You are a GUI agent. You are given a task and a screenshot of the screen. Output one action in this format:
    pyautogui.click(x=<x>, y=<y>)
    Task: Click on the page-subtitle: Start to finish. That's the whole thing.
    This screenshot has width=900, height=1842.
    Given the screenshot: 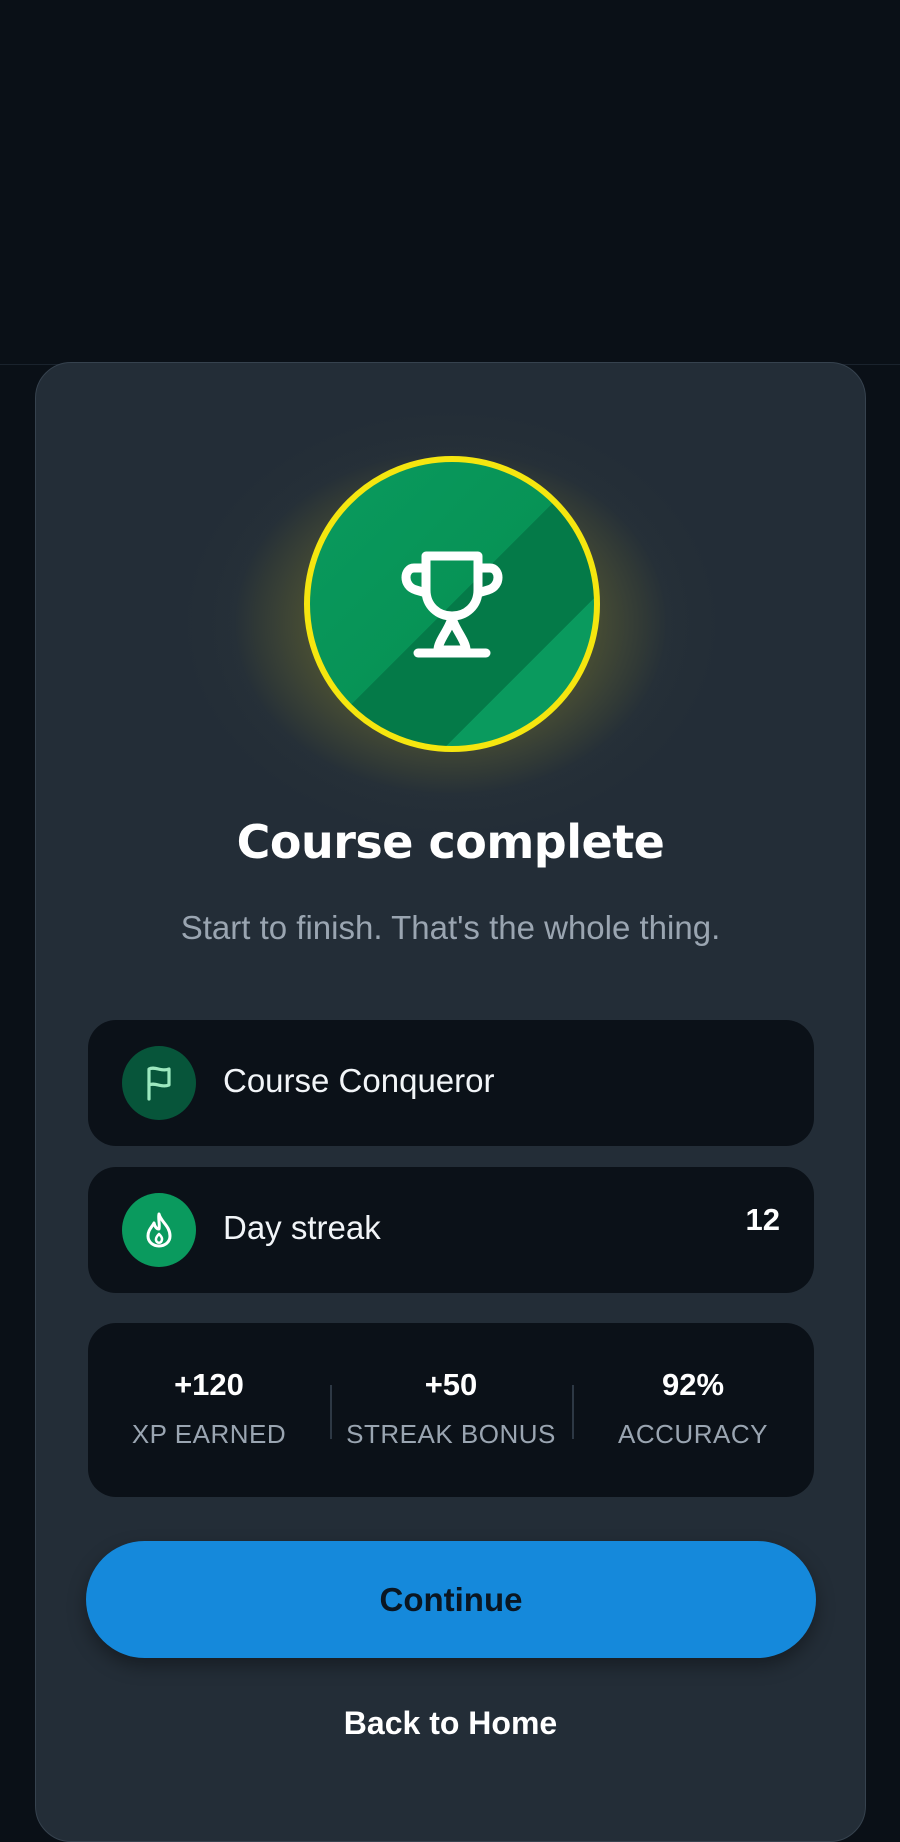 What is the action you would take?
    pyautogui.click(x=450, y=927)
    